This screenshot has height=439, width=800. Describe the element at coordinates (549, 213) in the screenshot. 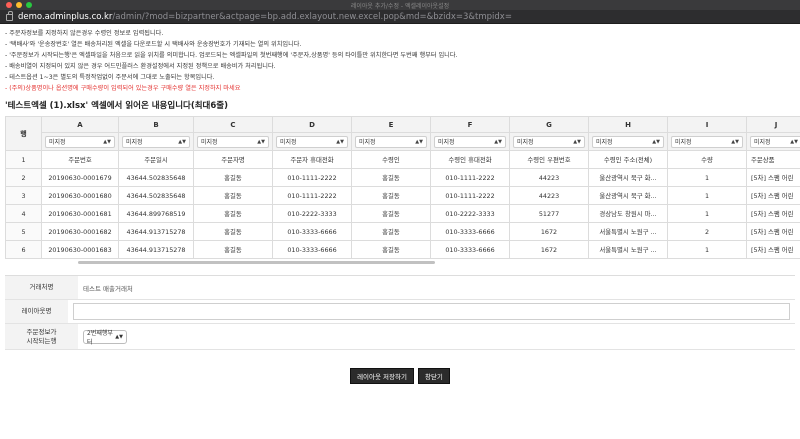

I see `table-cell: 51277` at that location.